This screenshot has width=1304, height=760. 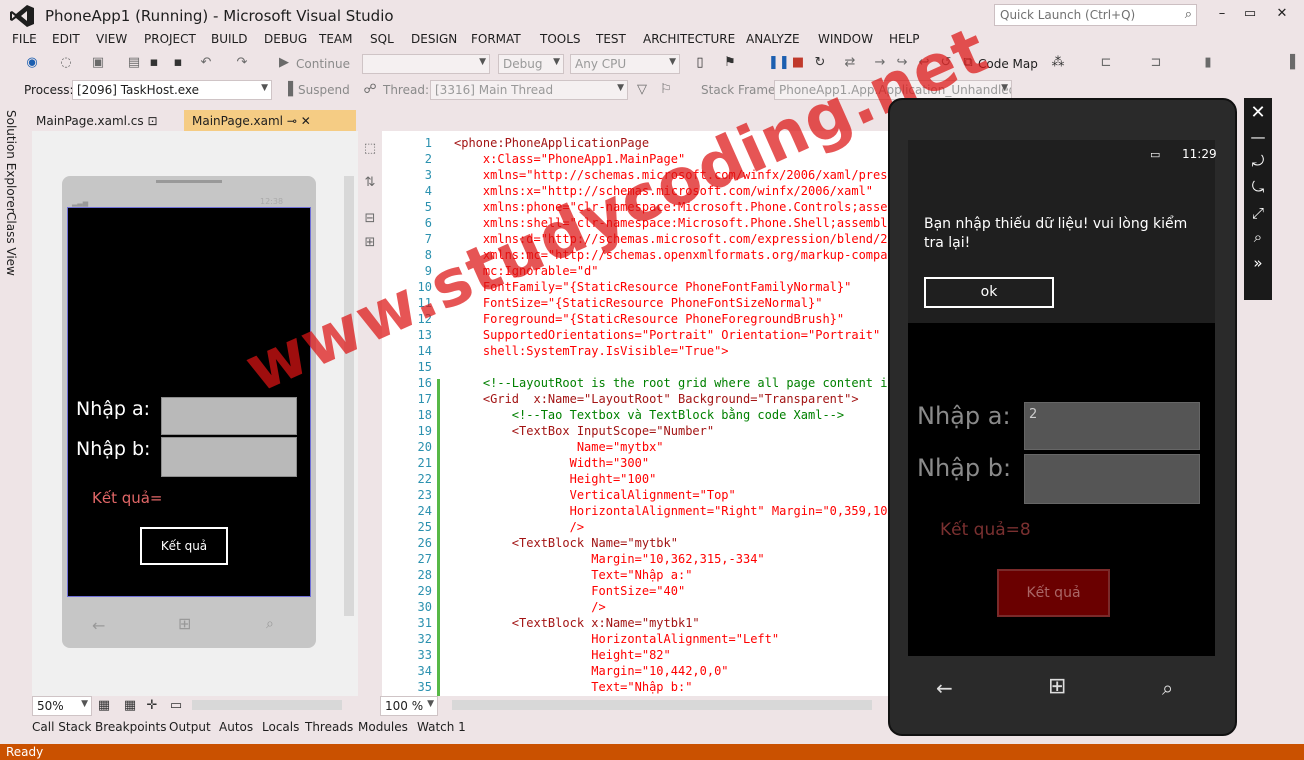 I want to click on search-icon: ⌕, so click(x=1167, y=688).